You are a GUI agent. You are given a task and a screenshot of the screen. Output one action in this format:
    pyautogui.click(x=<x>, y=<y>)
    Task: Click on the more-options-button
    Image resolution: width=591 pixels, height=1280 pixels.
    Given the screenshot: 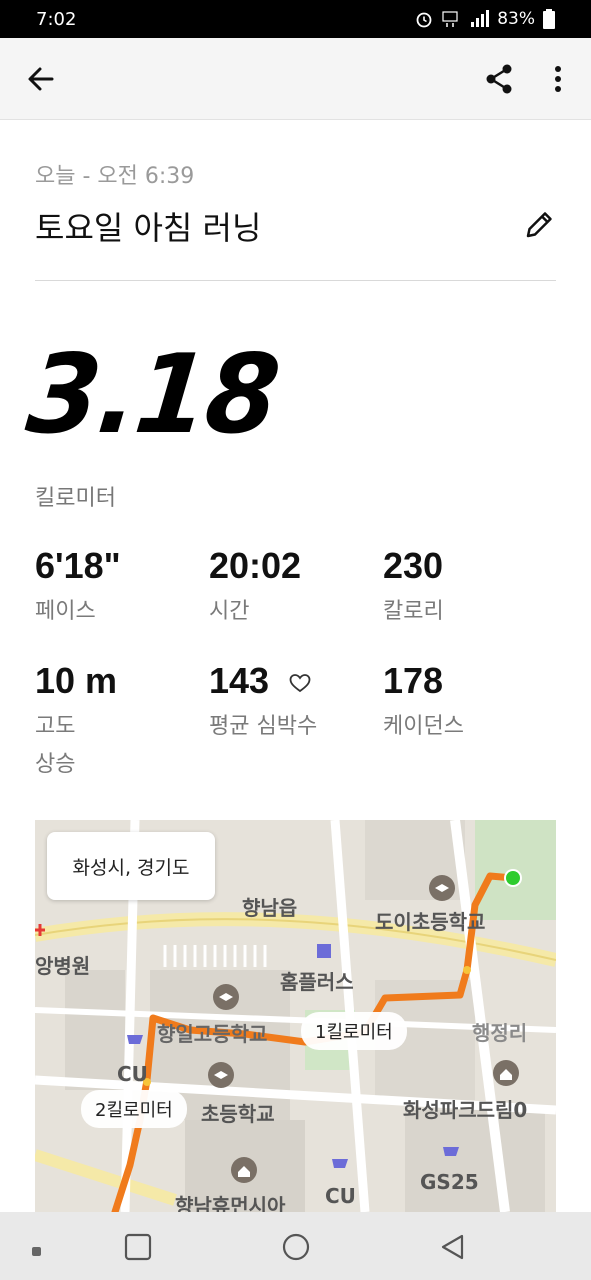 What is the action you would take?
    pyautogui.click(x=558, y=79)
    